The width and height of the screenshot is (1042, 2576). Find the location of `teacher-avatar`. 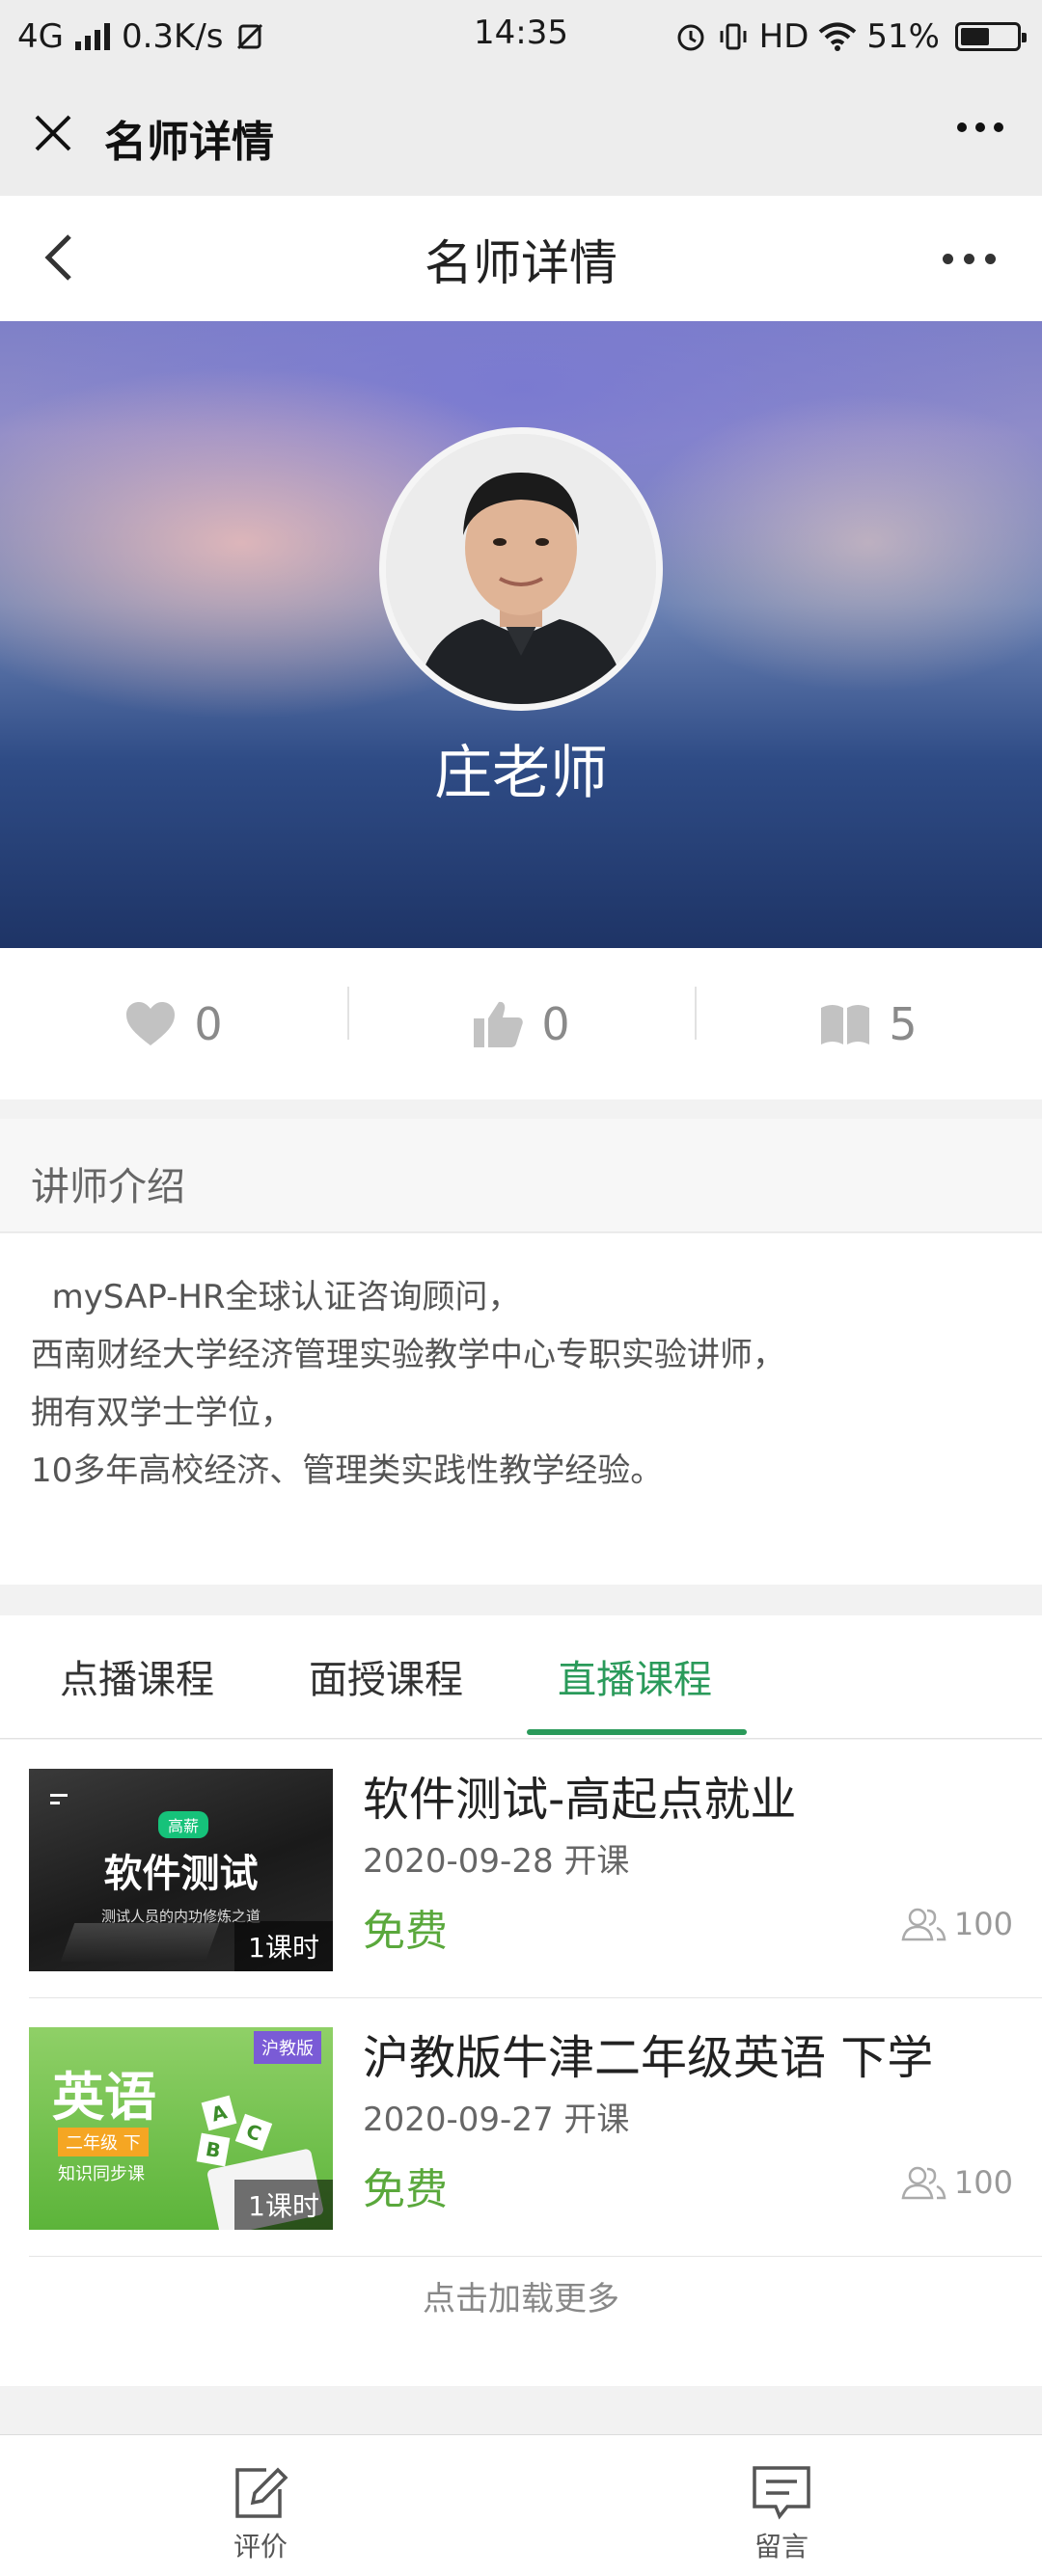

teacher-avatar is located at coordinates (521, 569).